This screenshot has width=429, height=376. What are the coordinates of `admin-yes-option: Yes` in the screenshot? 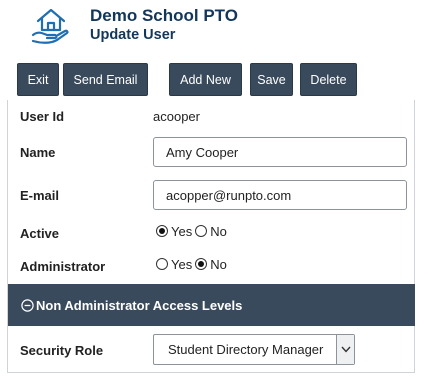 It's located at (174, 264).